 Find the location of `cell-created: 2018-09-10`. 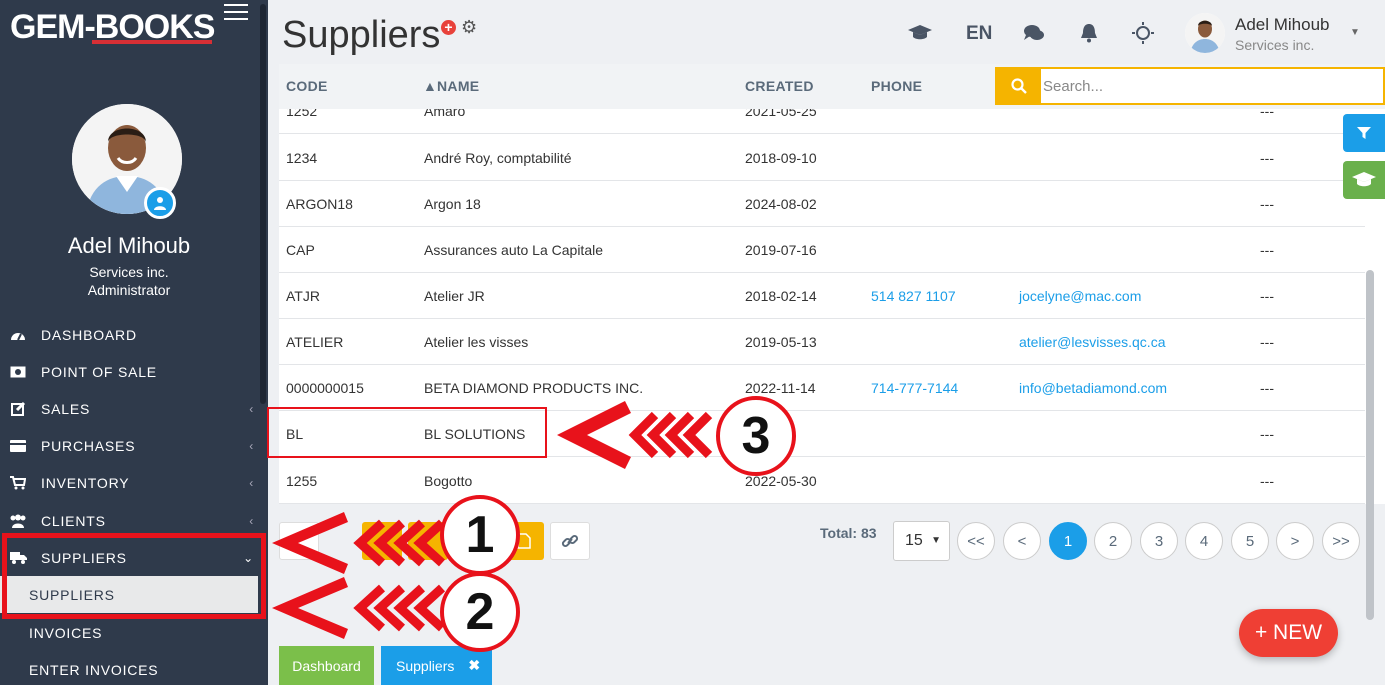

cell-created: 2018-09-10 is located at coordinates (781, 158).